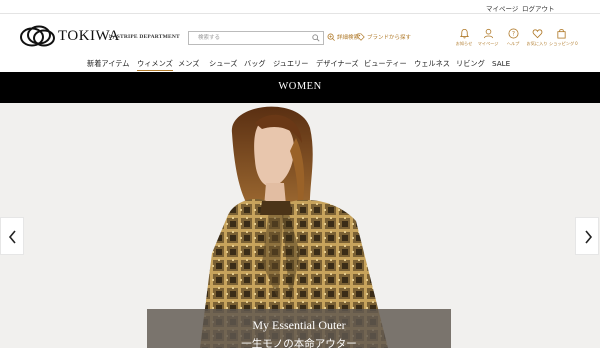  I want to click on search-box, so click(256, 38).